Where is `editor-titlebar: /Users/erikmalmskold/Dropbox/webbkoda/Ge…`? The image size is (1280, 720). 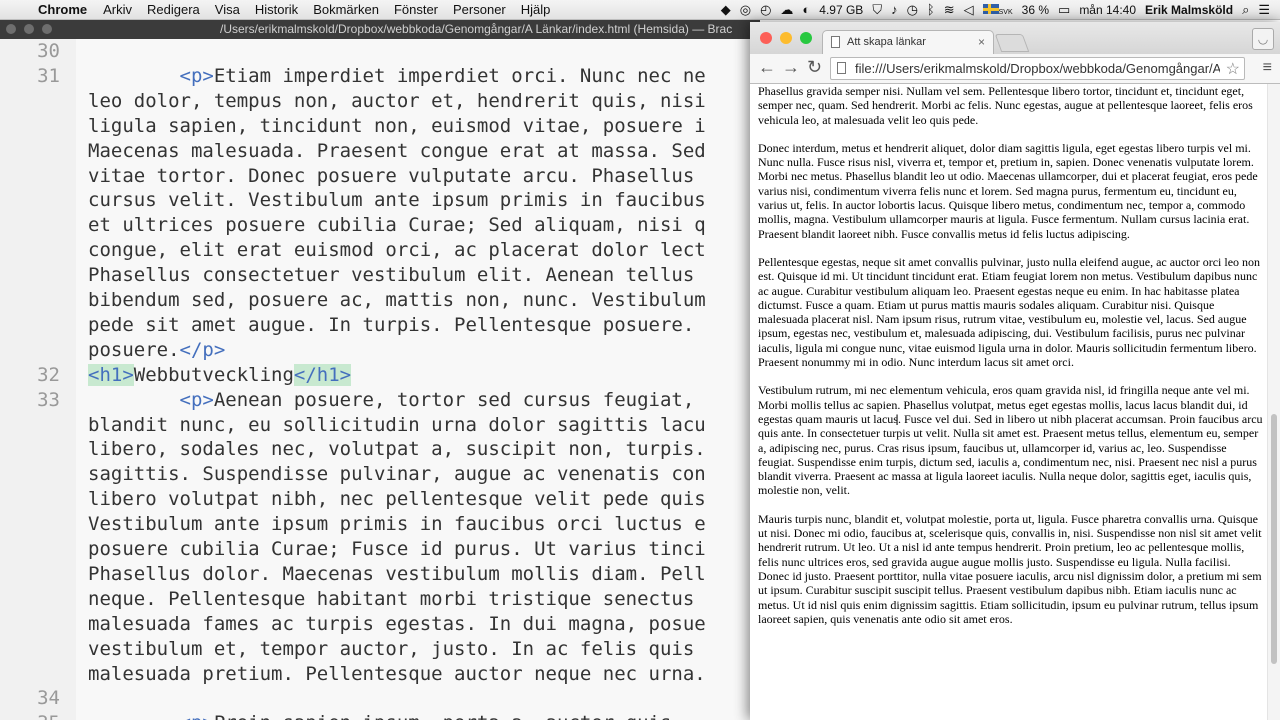 editor-titlebar: /Users/erikmalmskold/Dropbox/webbkoda/Ge… is located at coordinates (380, 29).